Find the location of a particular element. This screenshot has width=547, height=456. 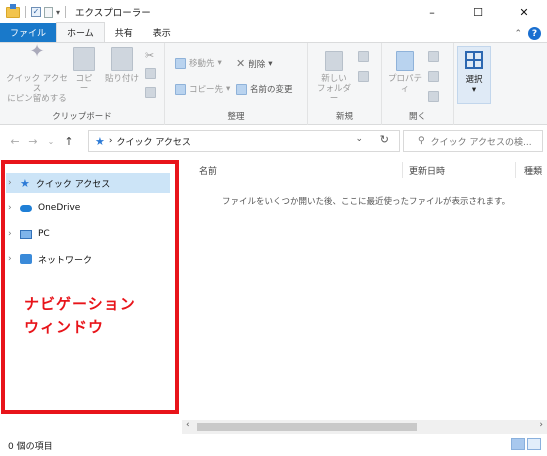

pin-quick-access-button: ✦ クイック アクセス にピン留めする is located at coordinates (37, 73).